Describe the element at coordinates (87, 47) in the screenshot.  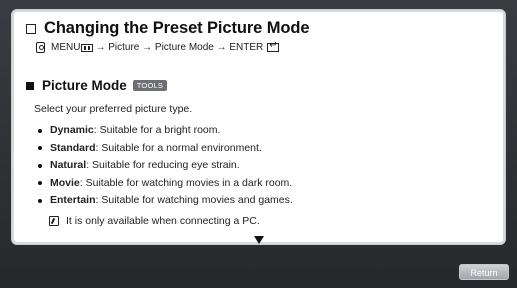
I see `menu-icon` at that location.